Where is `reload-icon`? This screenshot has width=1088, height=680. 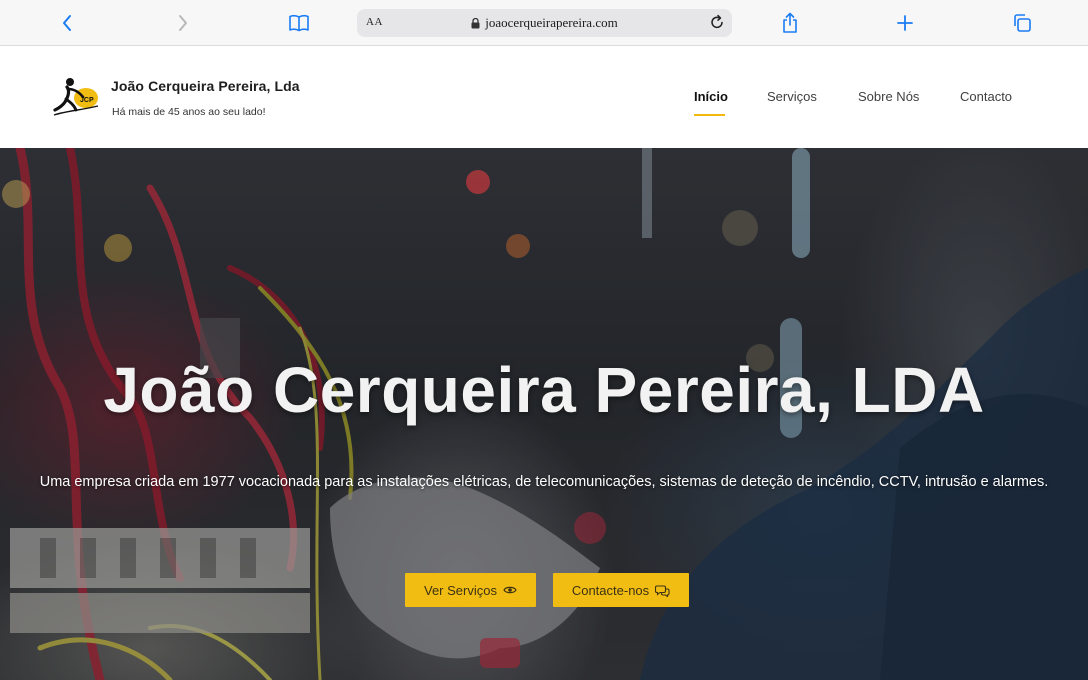 reload-icon is located at coordinates (717, 21).